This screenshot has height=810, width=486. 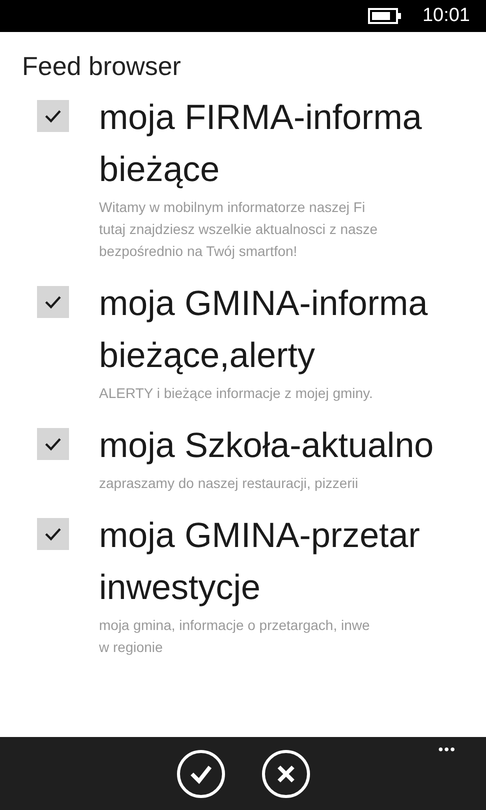 I want to click on feed-description: zapraszamy do naszej restauracji, pizzerii, so click(x=228, y=483).